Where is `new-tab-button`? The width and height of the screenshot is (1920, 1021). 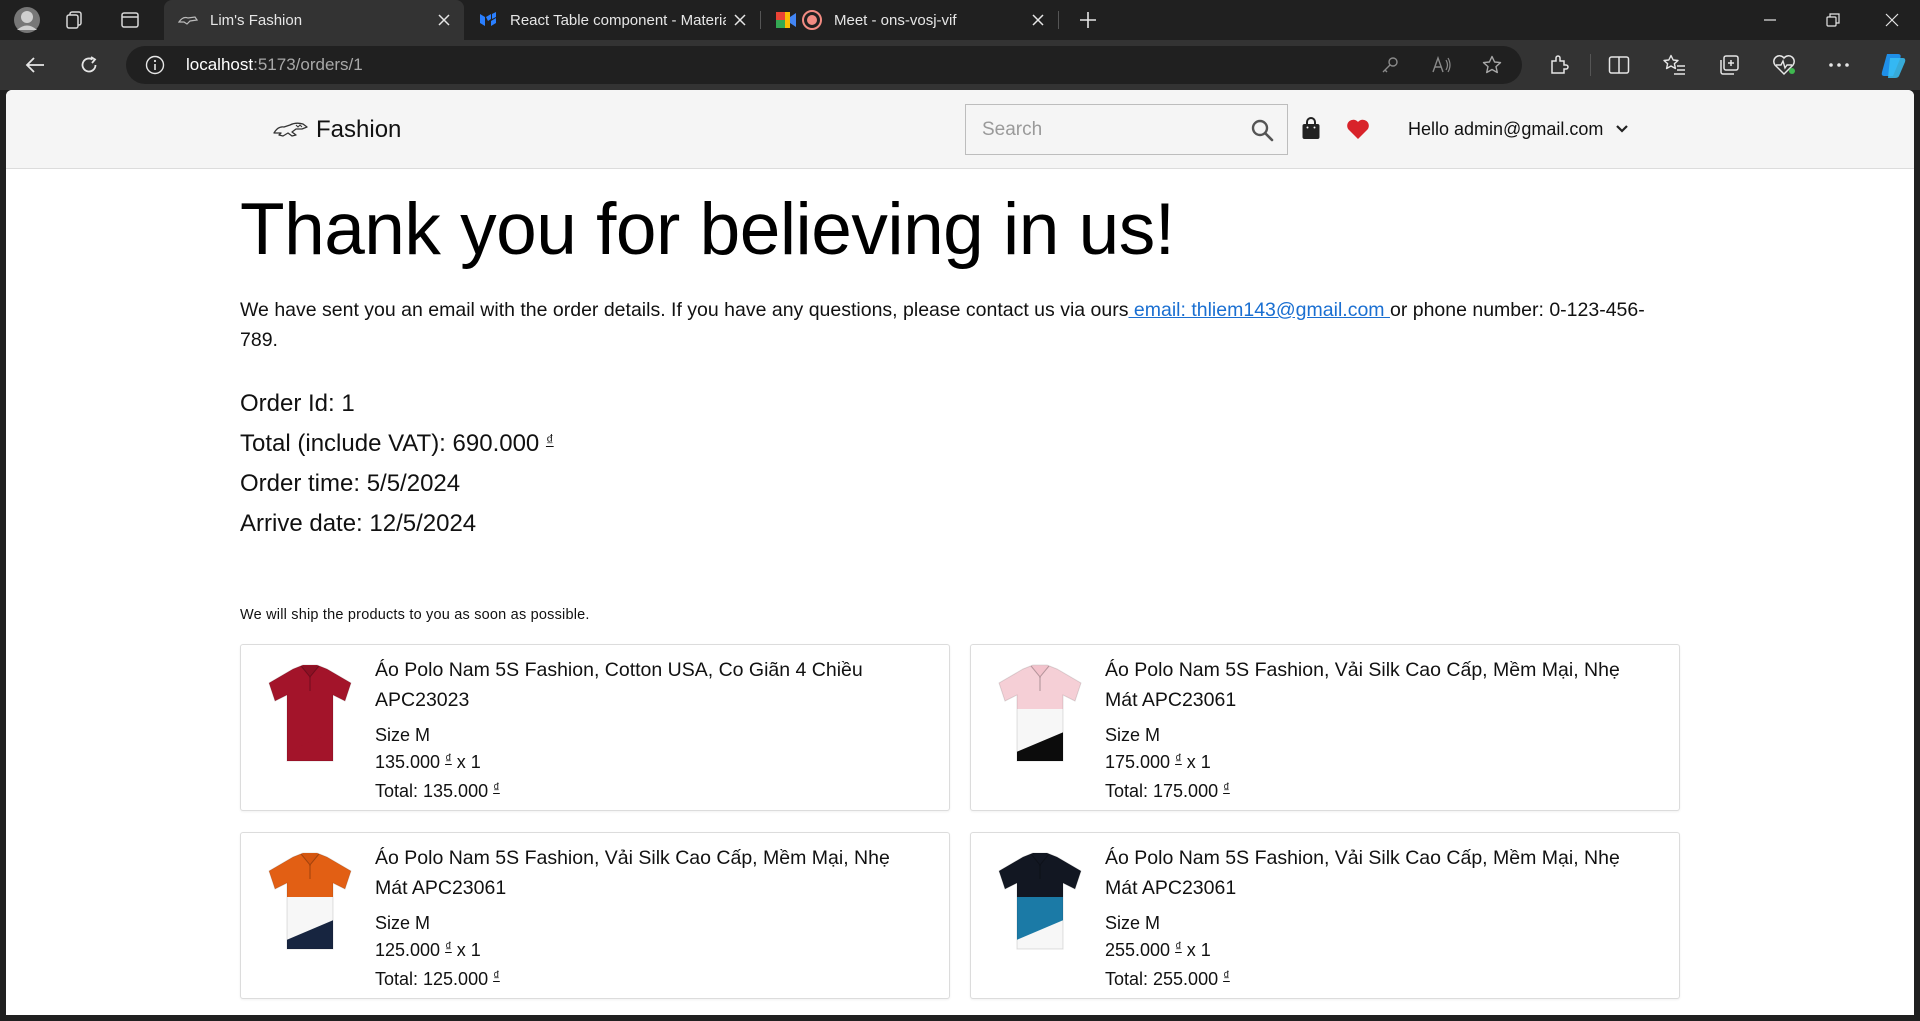
new-tab-button is located at coordinates (1088, 20).